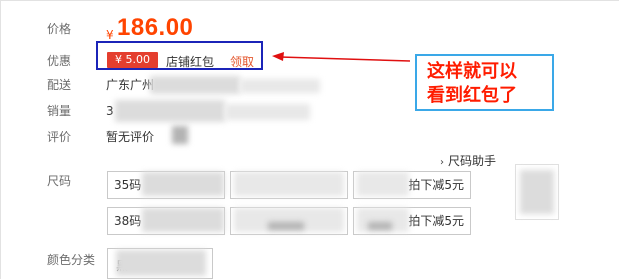 This screenshot has width=620, height=279. What do you see at coordinates (59, 137) in the screenshot?
I see `reviews-label: 评价` at bounding box center [59, 137].